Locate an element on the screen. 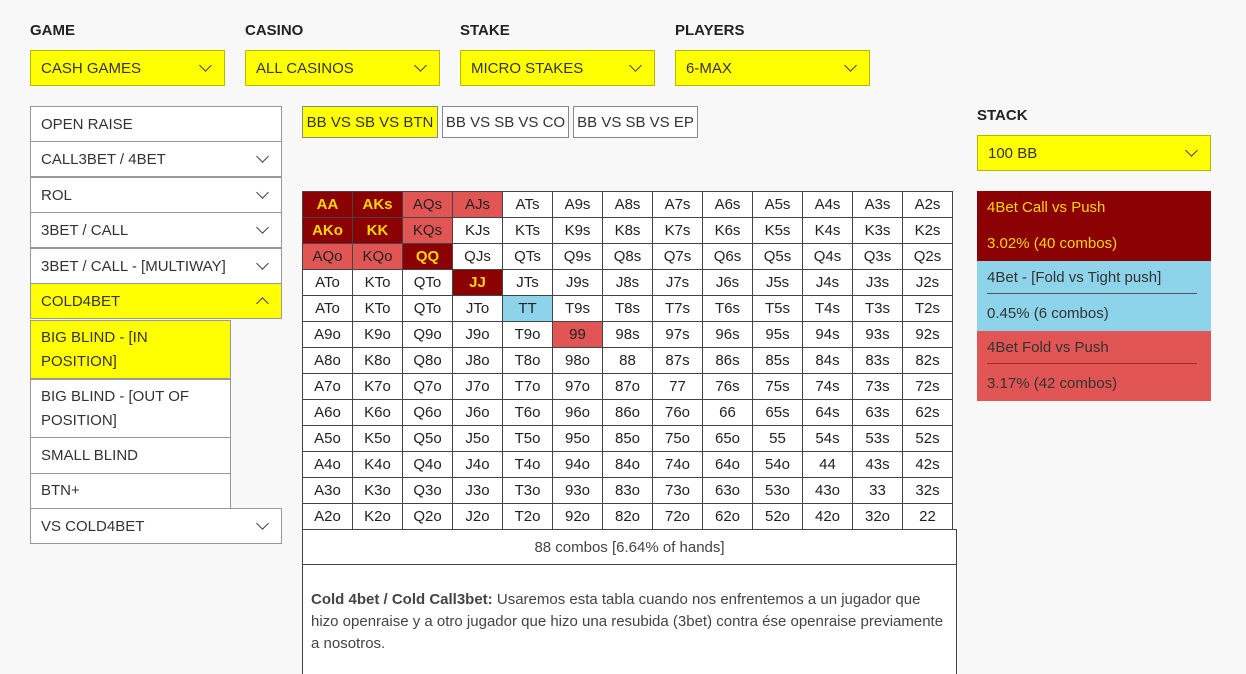  hand-cell: A5s is located at coordinates (777, 204).